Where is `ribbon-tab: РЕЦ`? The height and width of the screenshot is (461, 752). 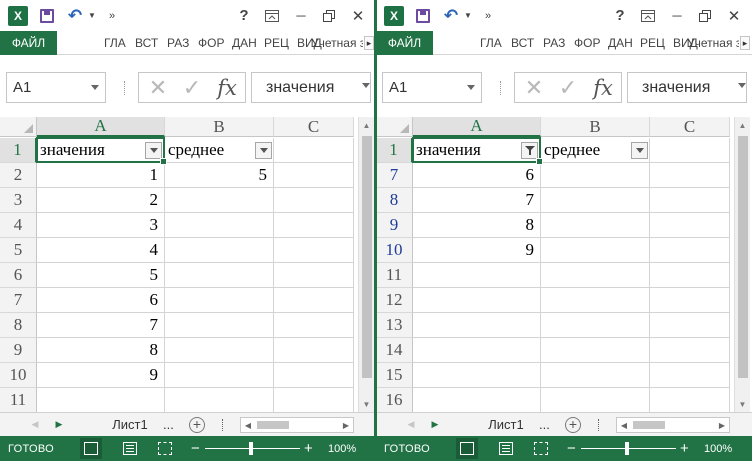 ribbon-tab: РЕЦ is located at coordinates (652, 43).